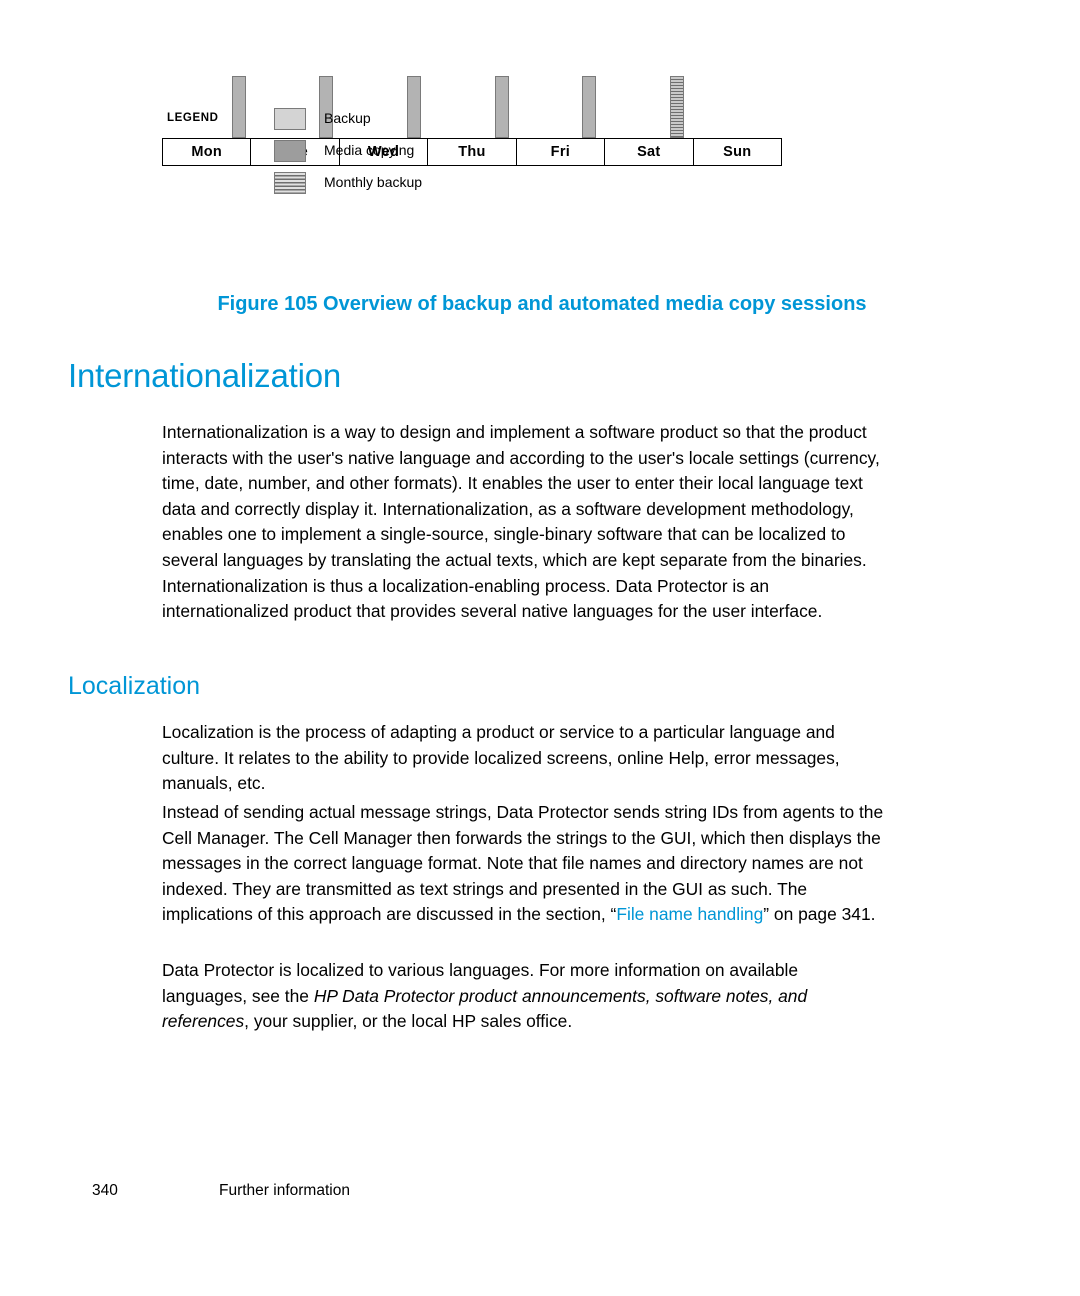 This screenshot has width=1080, height=1296. Describe the element at coordinates (205, 375) in the screenshot. I see `page-title: Internationalization` at that location.